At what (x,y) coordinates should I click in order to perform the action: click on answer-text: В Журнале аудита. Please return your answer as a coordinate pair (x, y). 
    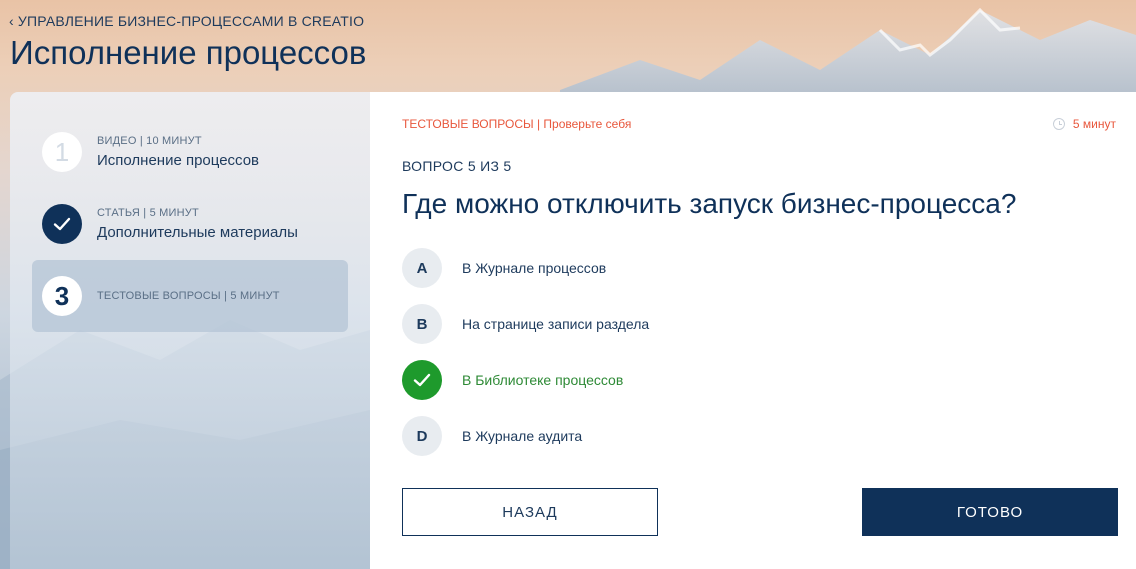
    Looking at the image, I should click on (522, 436).